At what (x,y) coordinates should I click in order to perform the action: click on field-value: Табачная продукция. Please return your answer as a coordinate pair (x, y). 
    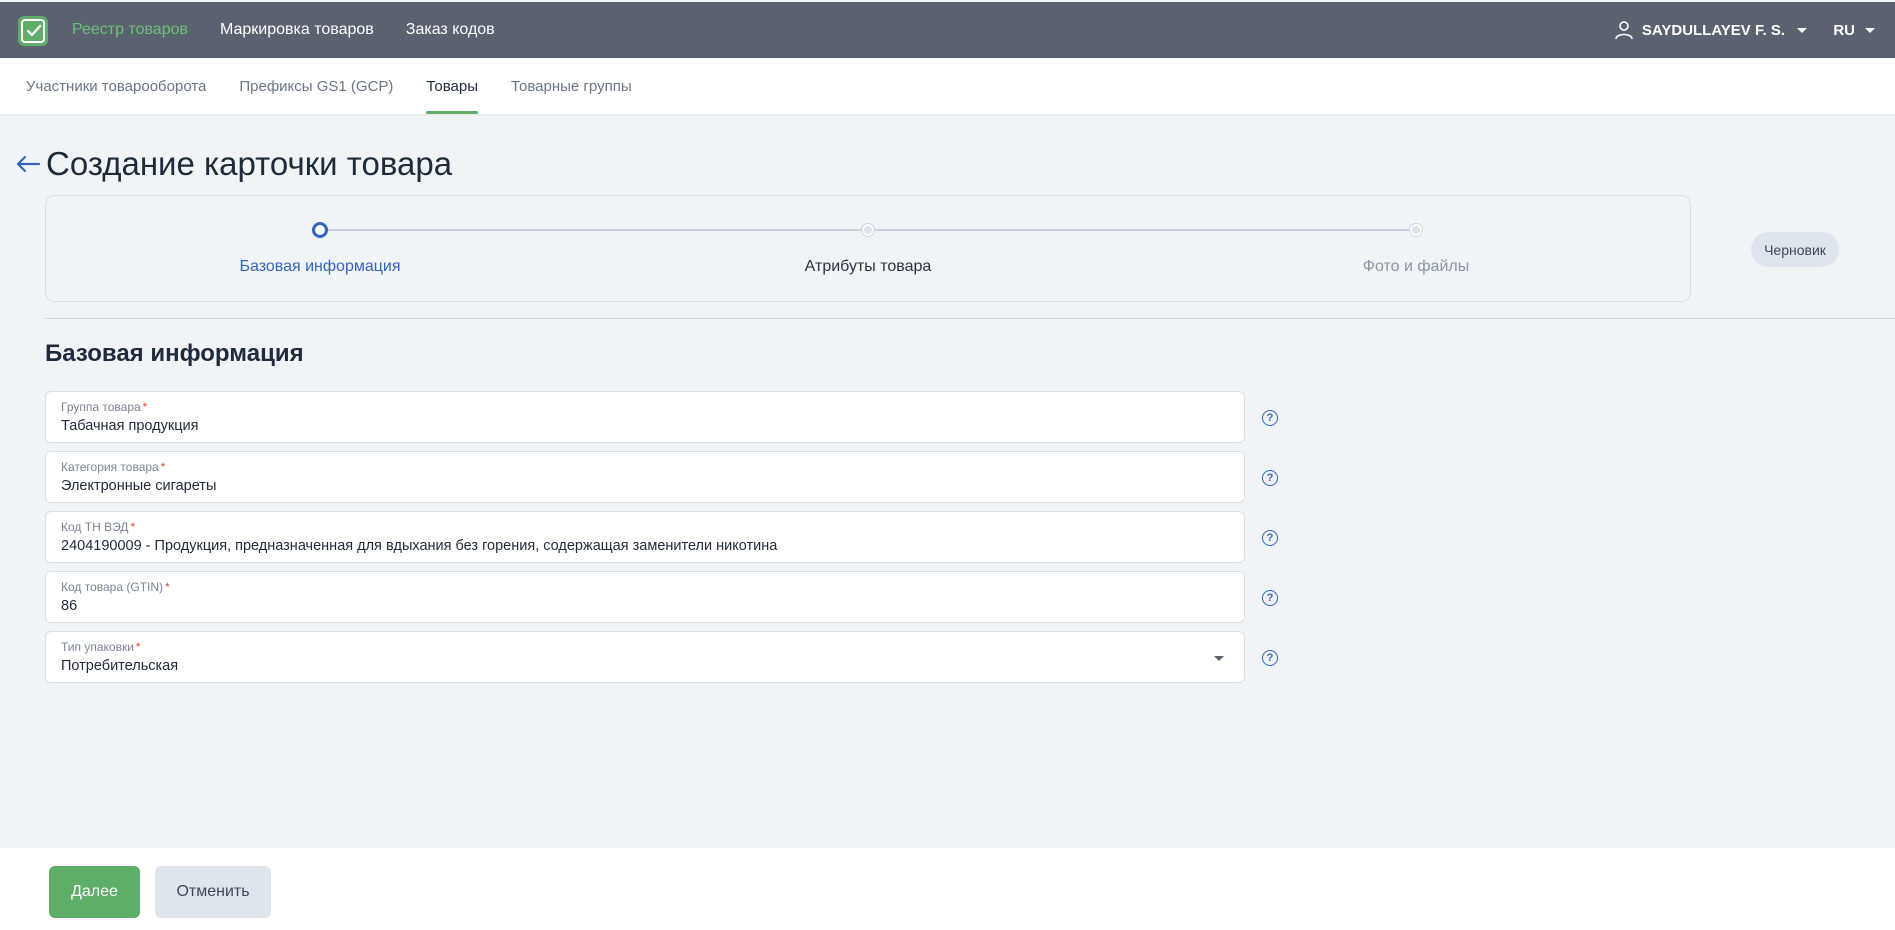
    Looking at the image, I should click on (130, 426).